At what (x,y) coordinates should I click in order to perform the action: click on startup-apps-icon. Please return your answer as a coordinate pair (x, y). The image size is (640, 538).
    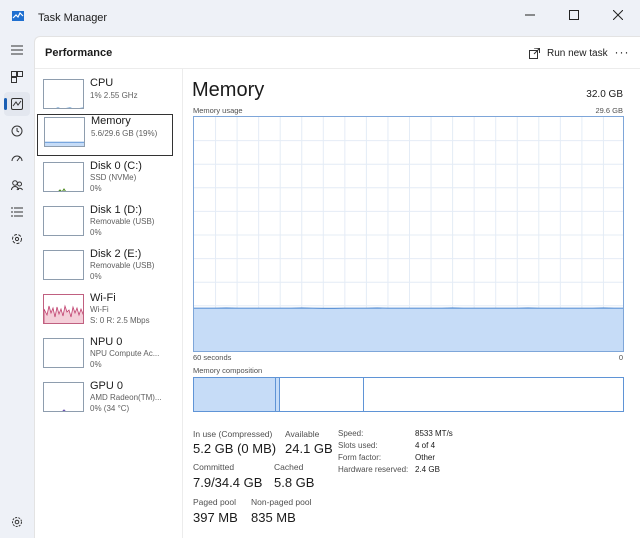
    Looking at the image, I should click on (17, 158).